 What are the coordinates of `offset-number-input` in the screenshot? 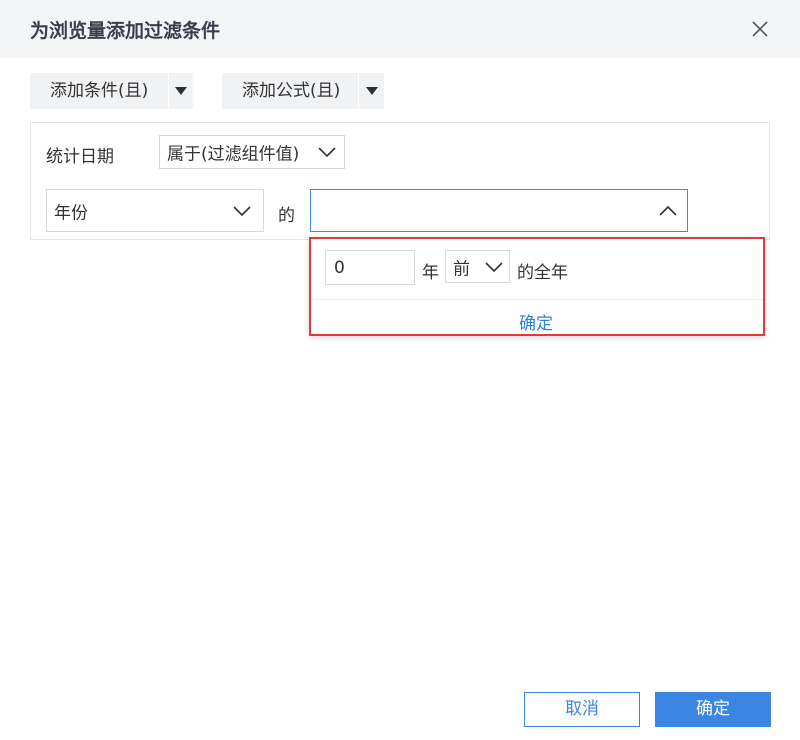 It's located at (370, 267).